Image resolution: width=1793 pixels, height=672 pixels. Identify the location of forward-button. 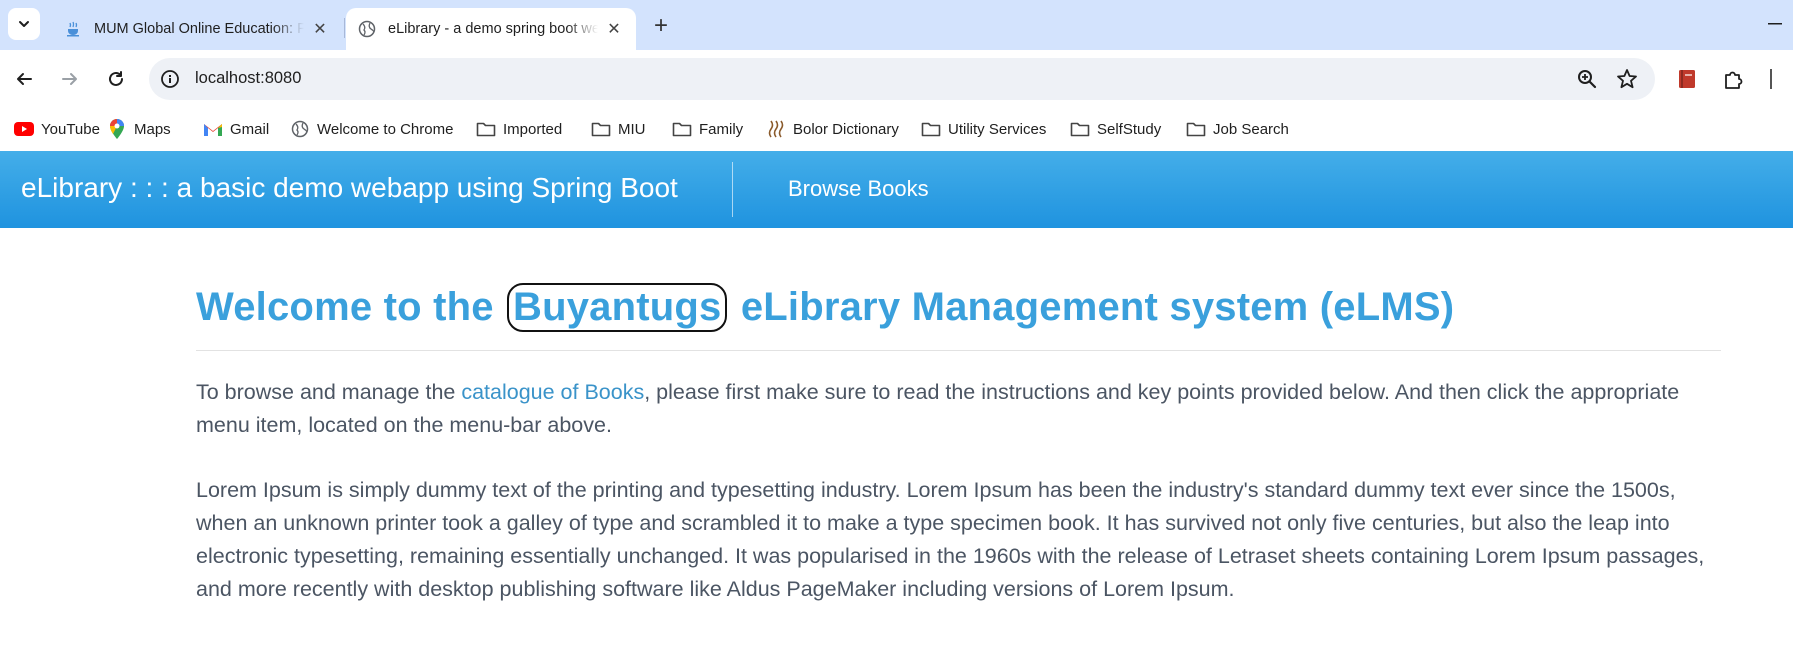
(70, 79).